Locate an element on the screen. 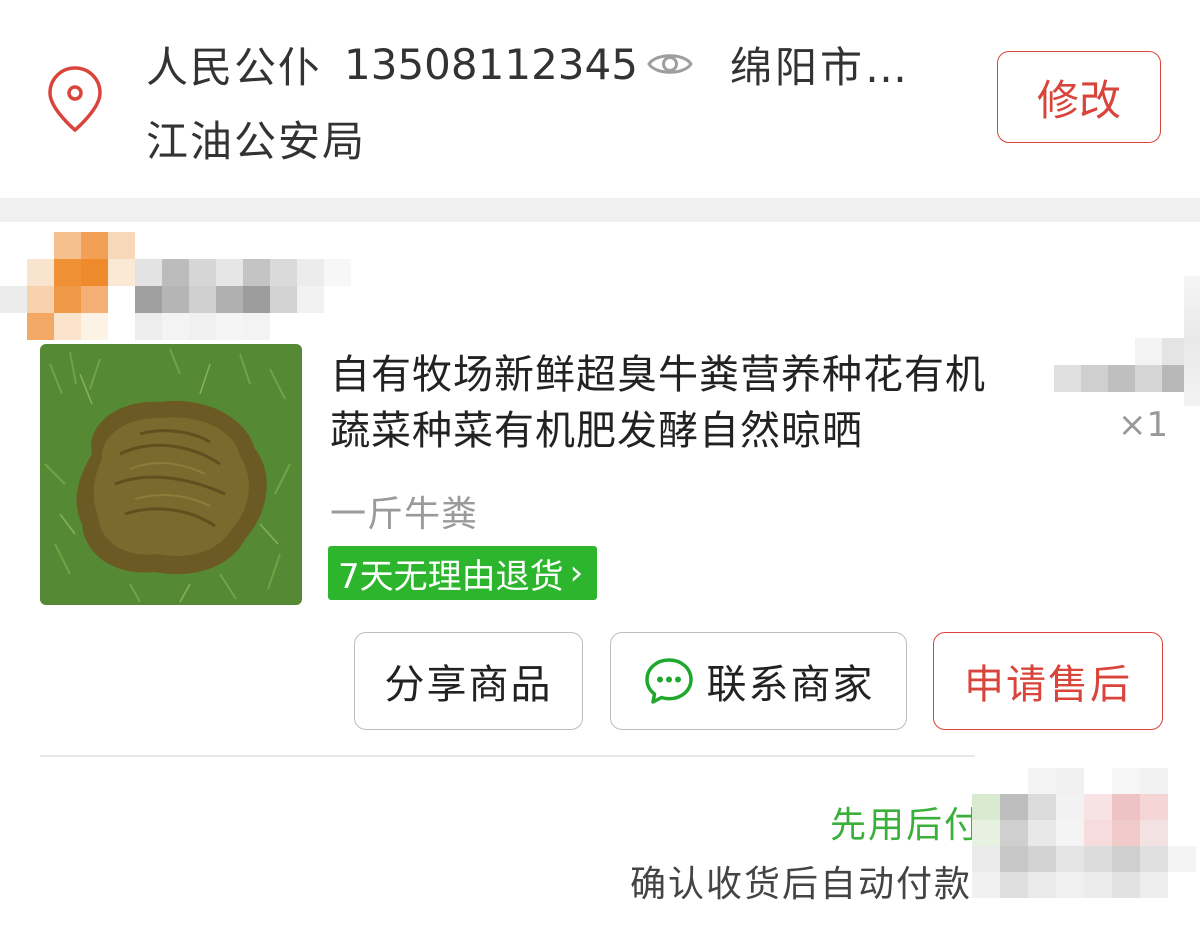 Image resolution: width=1200 pixels, height=925 pixels. return-policy-label: 7天无理由退货 is located at coordinates (451, 576).